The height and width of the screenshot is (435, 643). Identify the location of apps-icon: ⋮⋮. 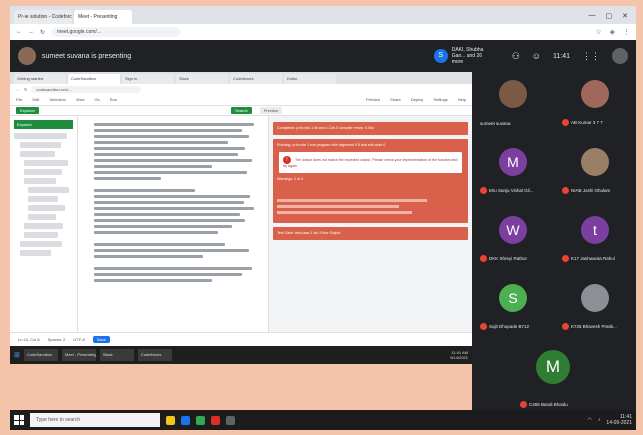
(591, 56).